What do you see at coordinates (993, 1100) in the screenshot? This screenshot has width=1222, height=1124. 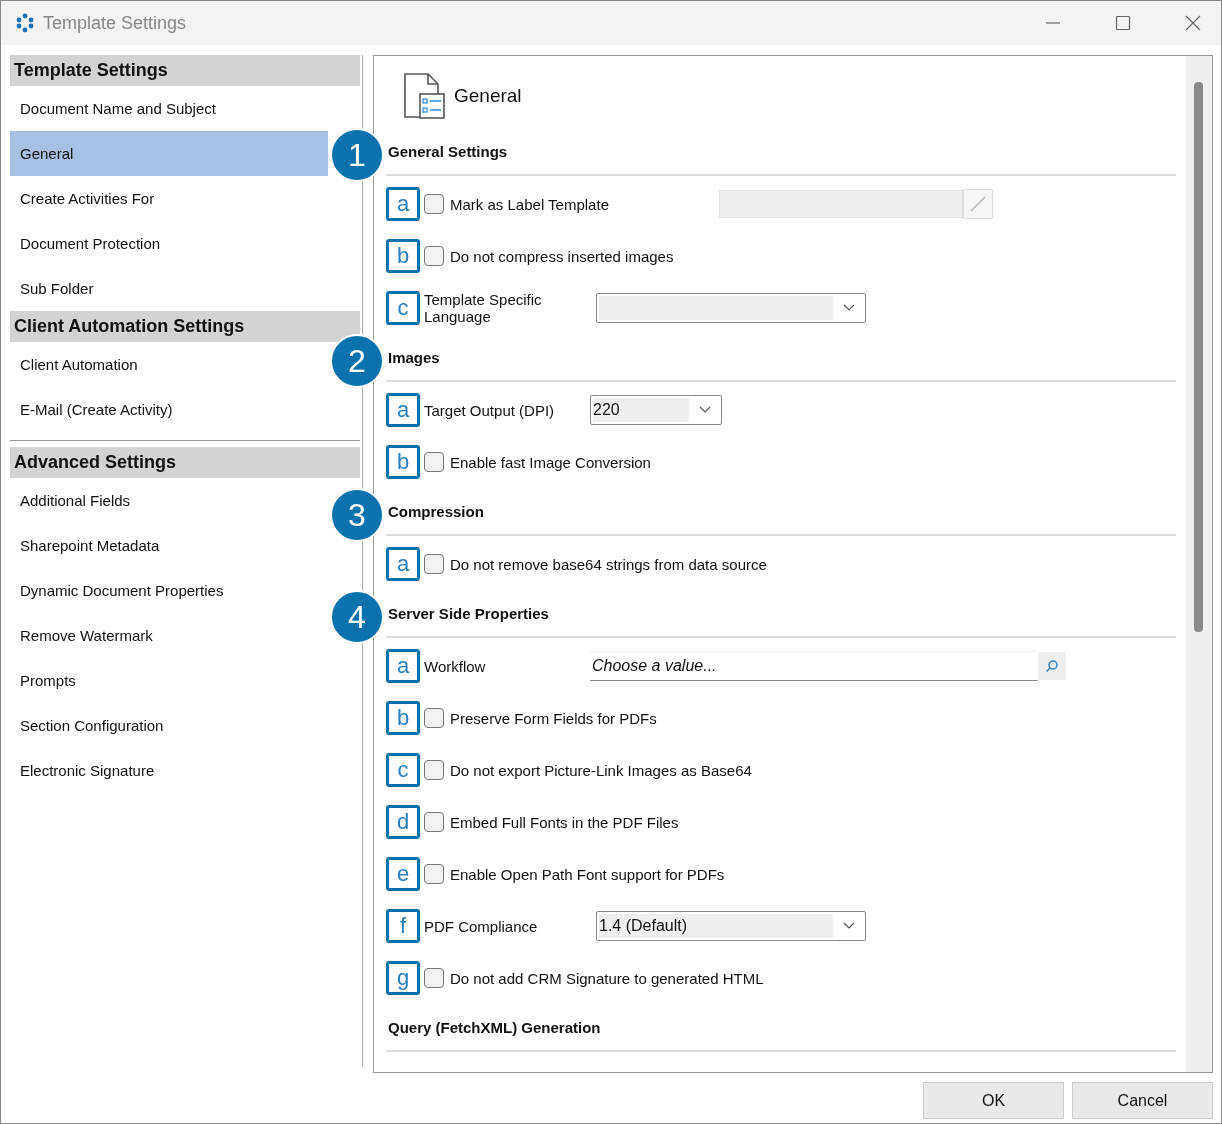 I see `ok-button: OK` at bounding box center [993, 1100].